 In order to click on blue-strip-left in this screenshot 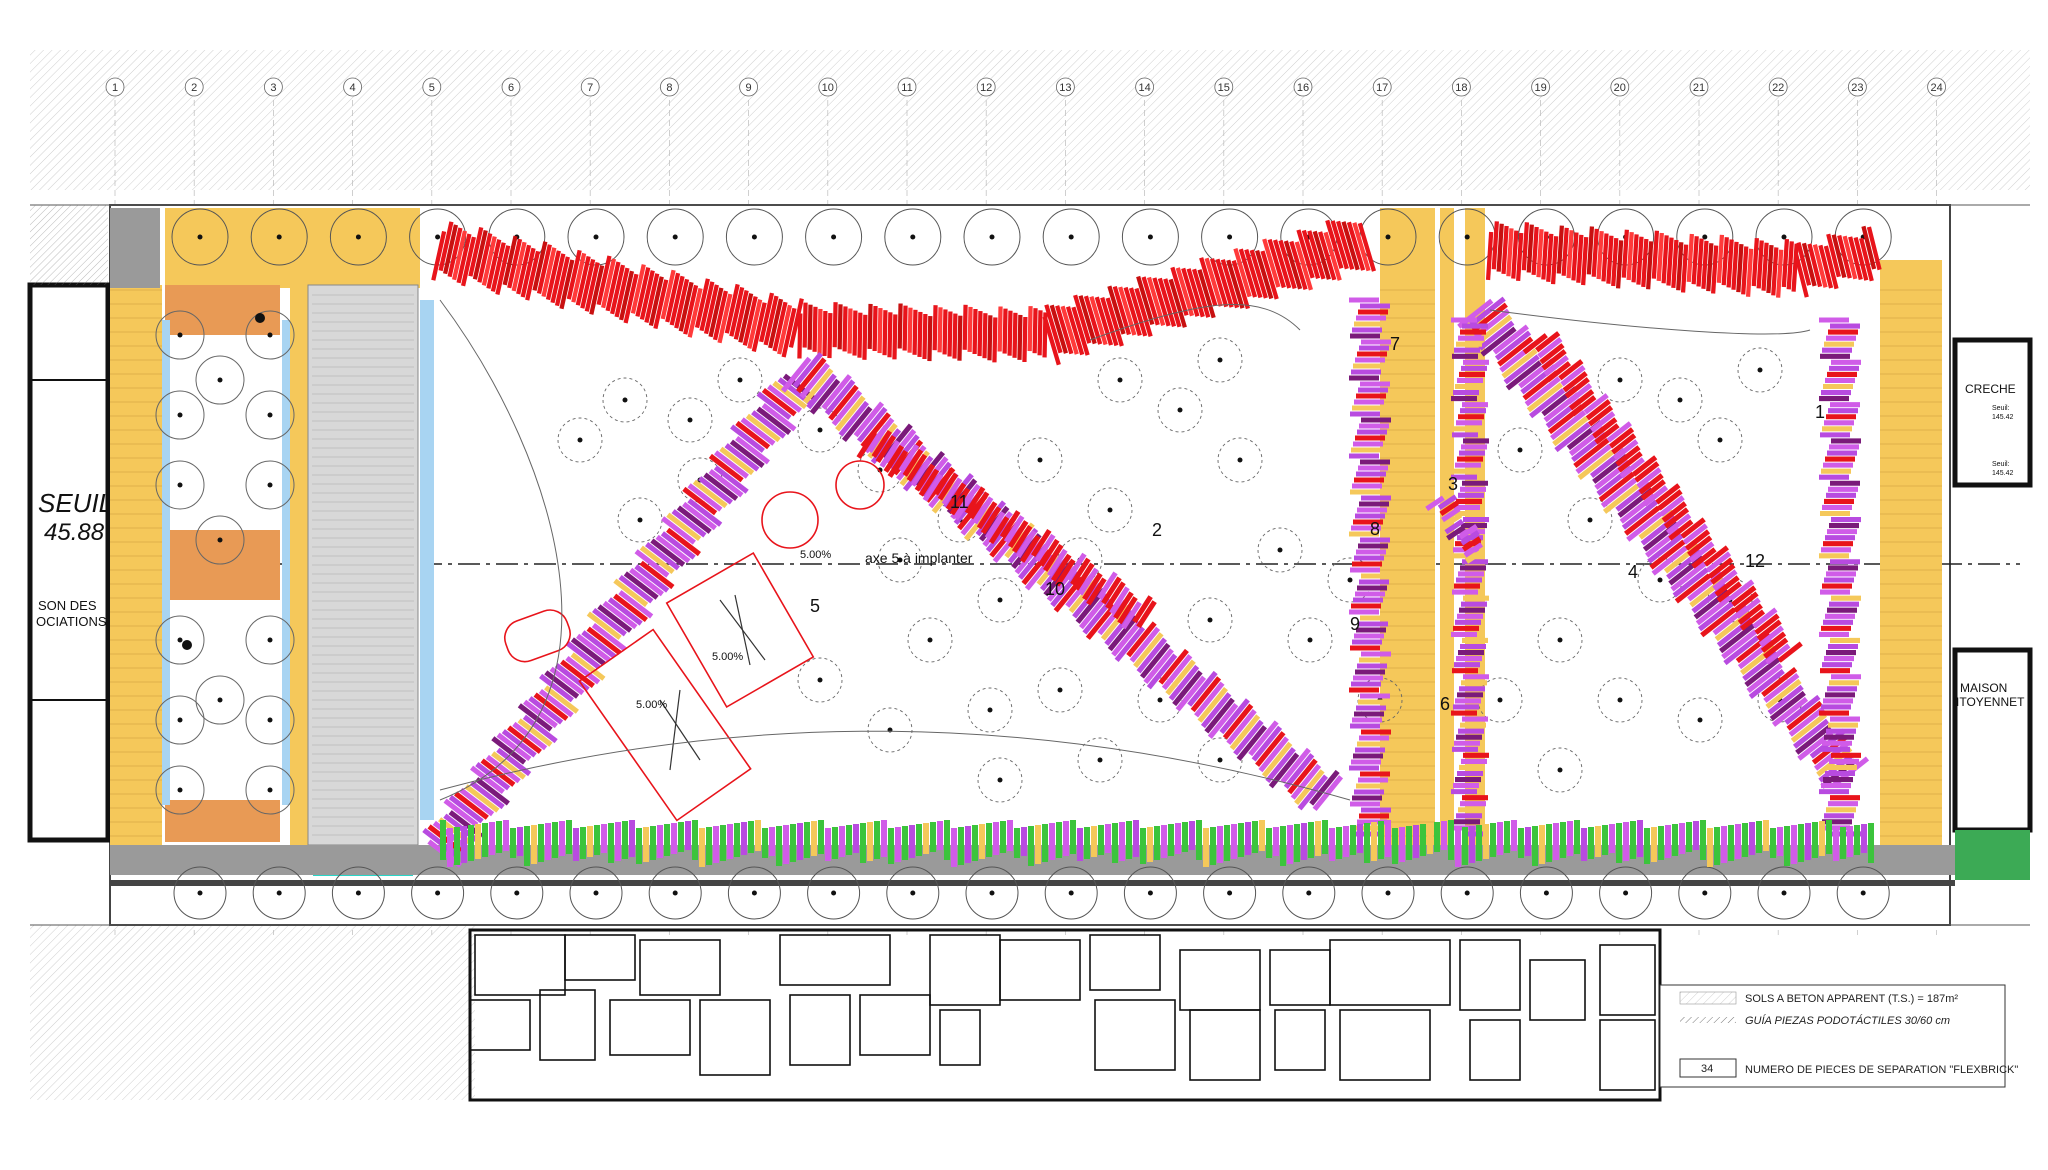, I will do `click(166, 562)`.